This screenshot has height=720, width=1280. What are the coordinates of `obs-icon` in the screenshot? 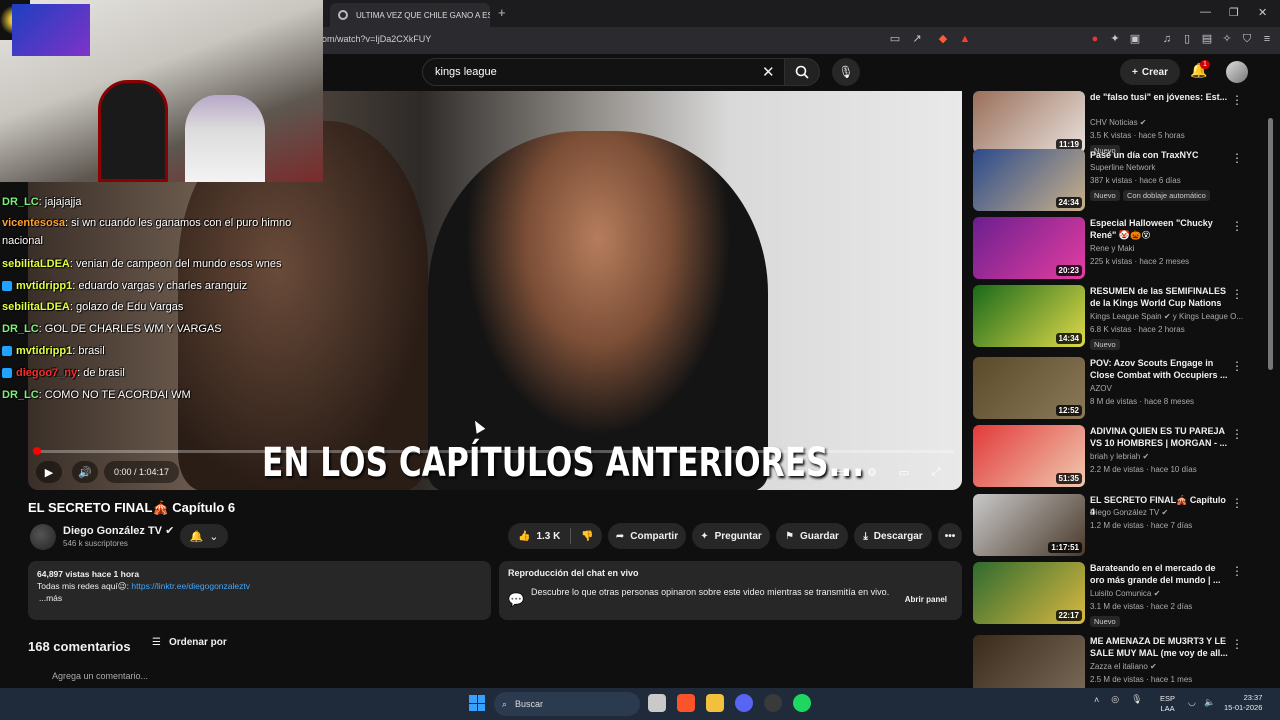 It's located at (773, 703).